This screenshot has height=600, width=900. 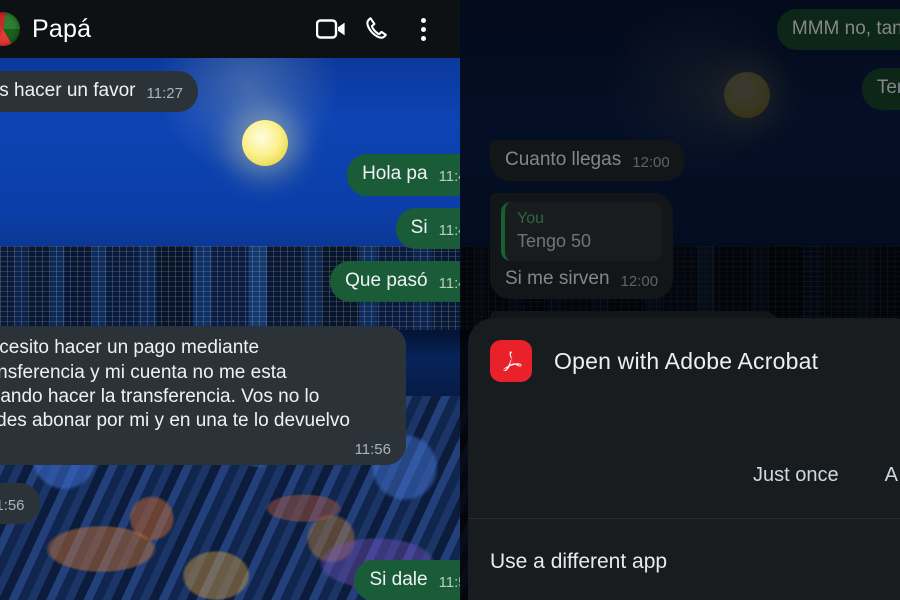 I want to click on message-bubble-incoming: es 11:56, so click(x=20, y=503).